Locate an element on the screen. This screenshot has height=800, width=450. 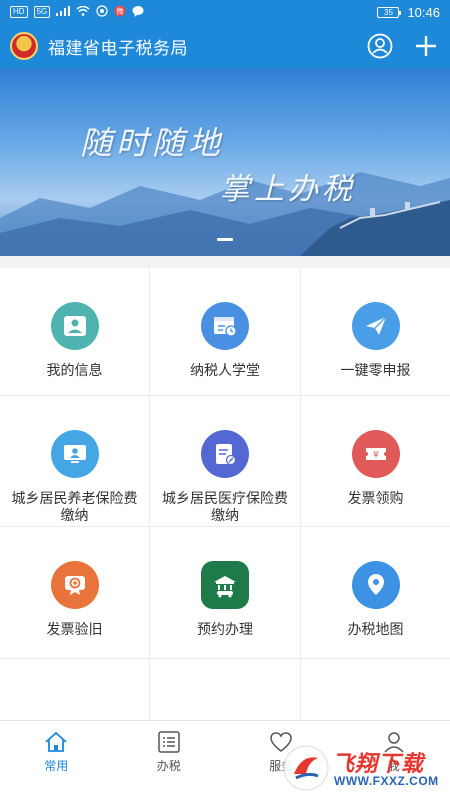
service-appointment: 预约办理 is located at coordinates (225, 592).